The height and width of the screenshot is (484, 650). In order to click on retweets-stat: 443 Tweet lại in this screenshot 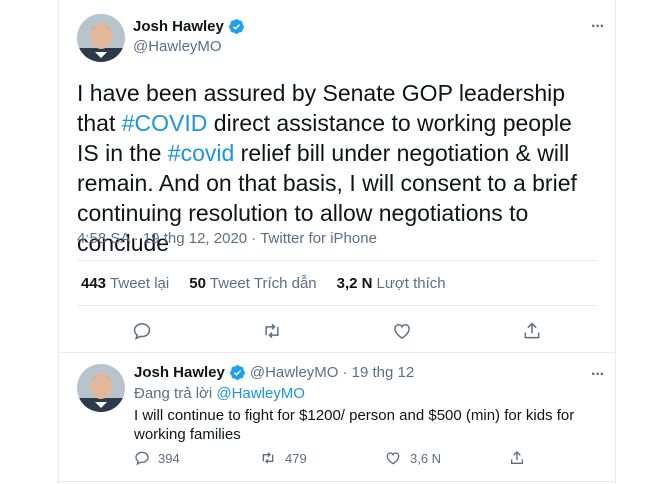, I will do `click(125, 283)`.